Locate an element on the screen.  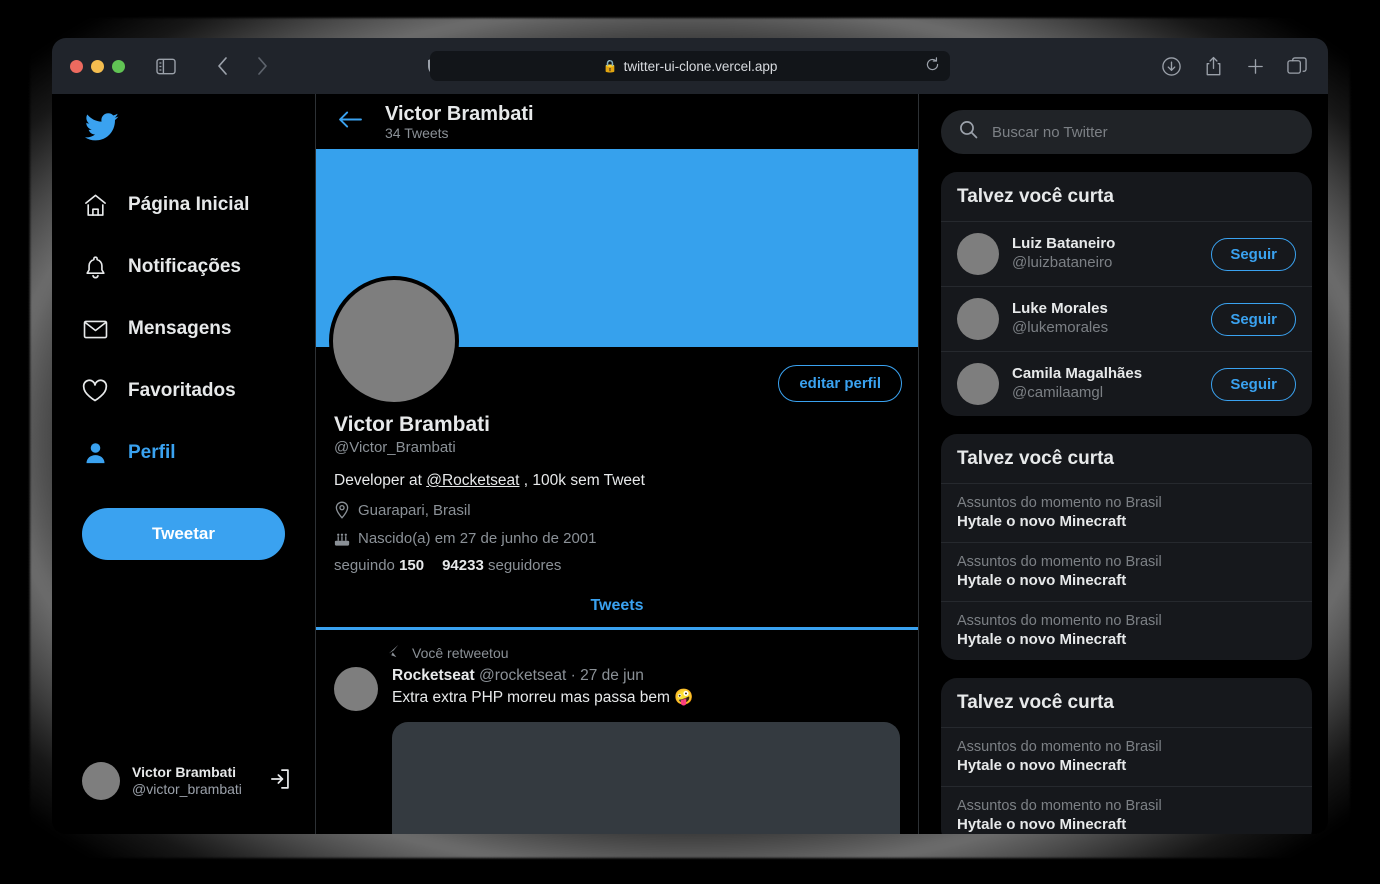
profile-avatar is located at coordinates (394, 341).